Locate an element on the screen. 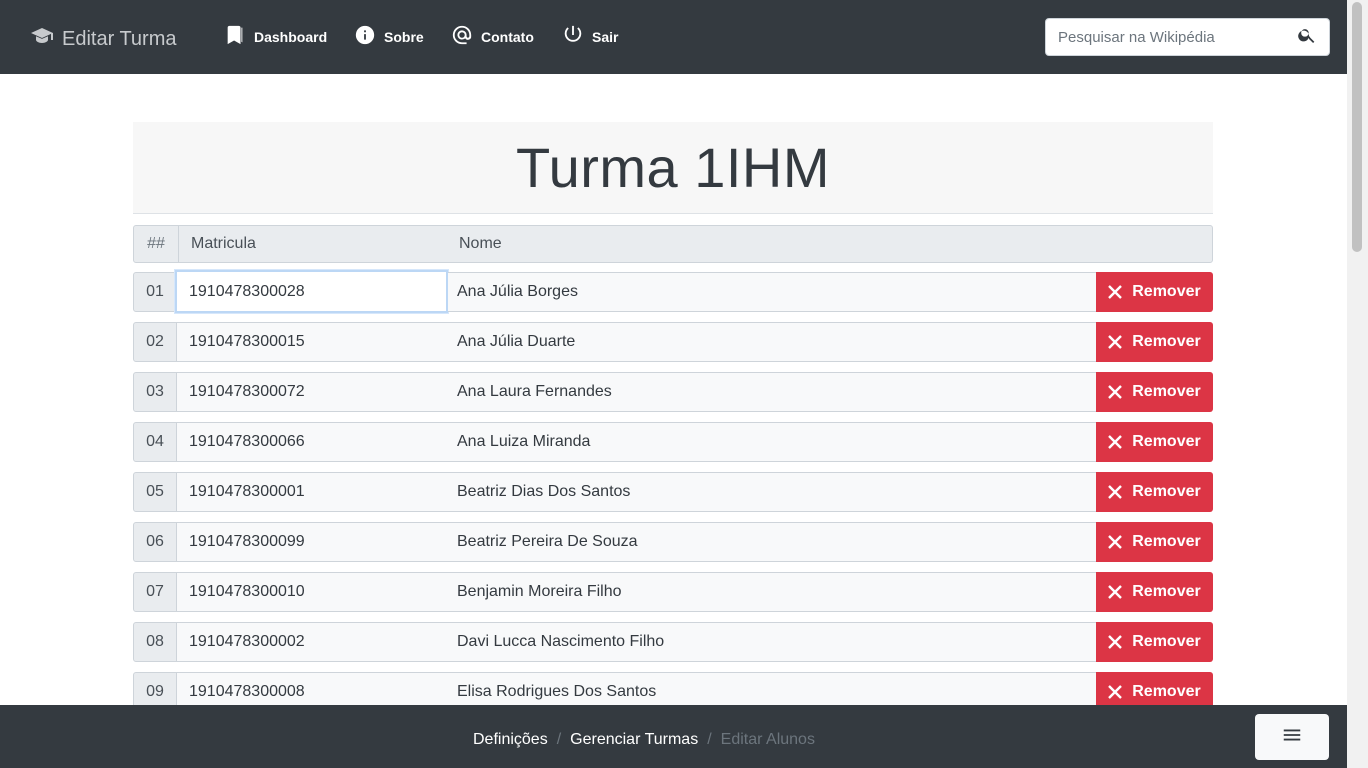  search-icon is located at coordinates (1307, 37).